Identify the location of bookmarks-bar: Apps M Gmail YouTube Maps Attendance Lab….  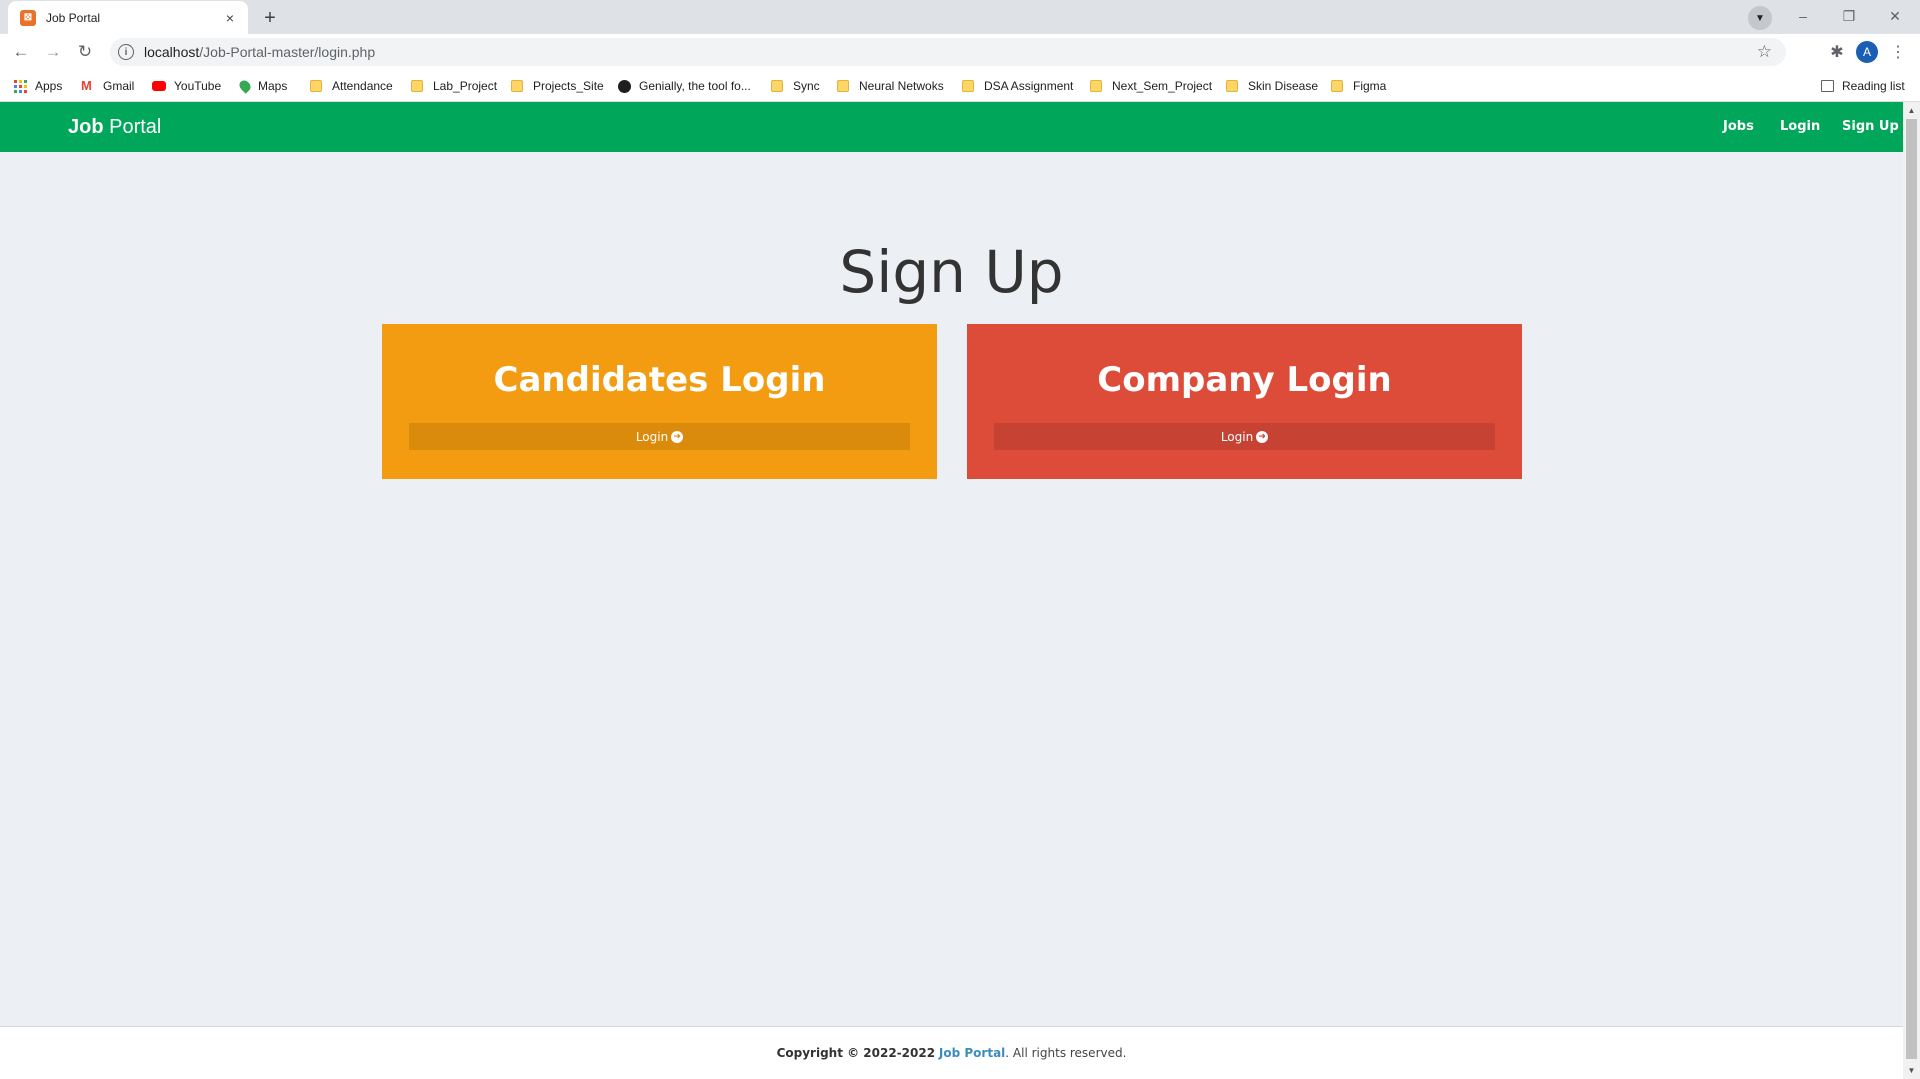
(960, 86).